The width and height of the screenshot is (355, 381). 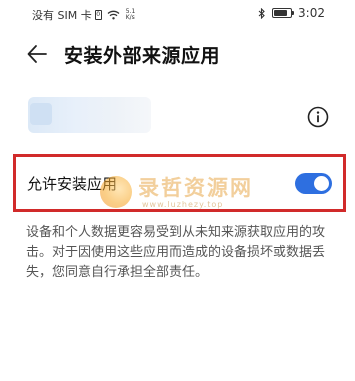 What do you see at coordinates (130, 17) in the screenshot?
I see `speed-unit: K/s` at bounding box center [130, 17].